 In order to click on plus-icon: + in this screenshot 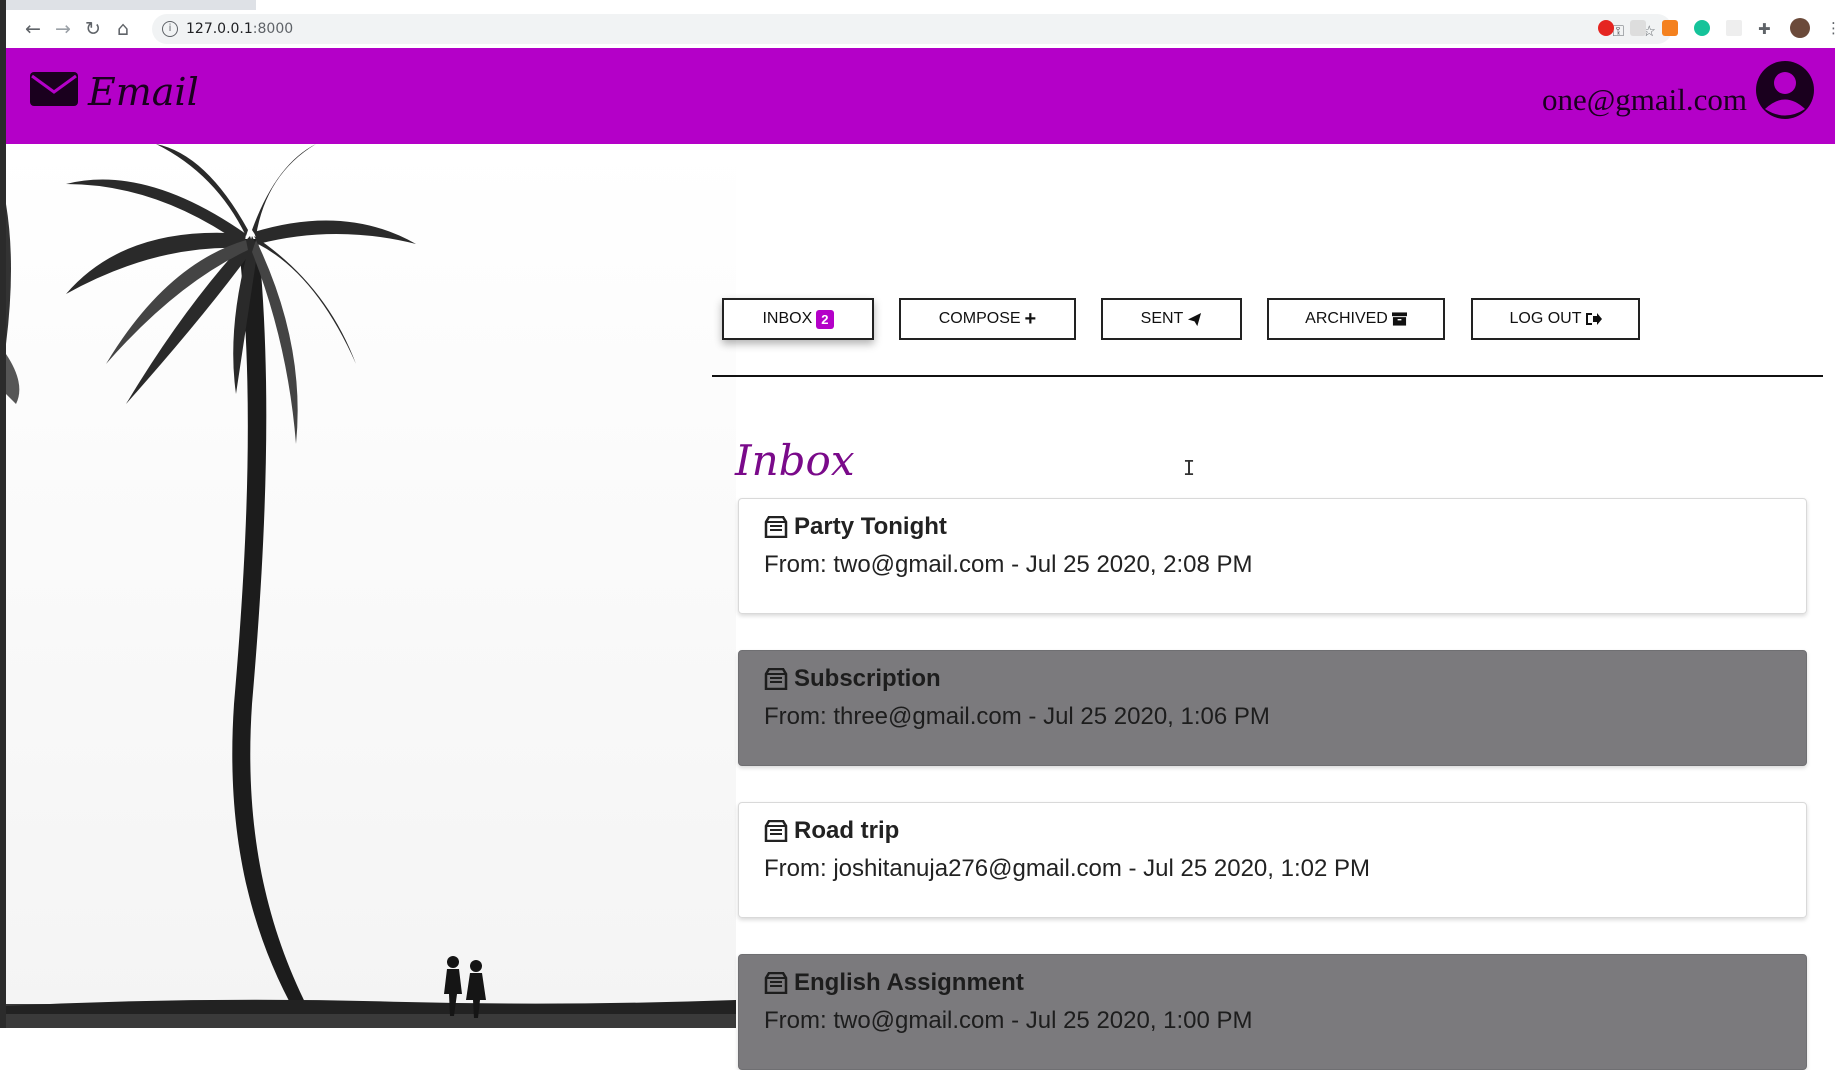, I will do `click(1030, 319)`.